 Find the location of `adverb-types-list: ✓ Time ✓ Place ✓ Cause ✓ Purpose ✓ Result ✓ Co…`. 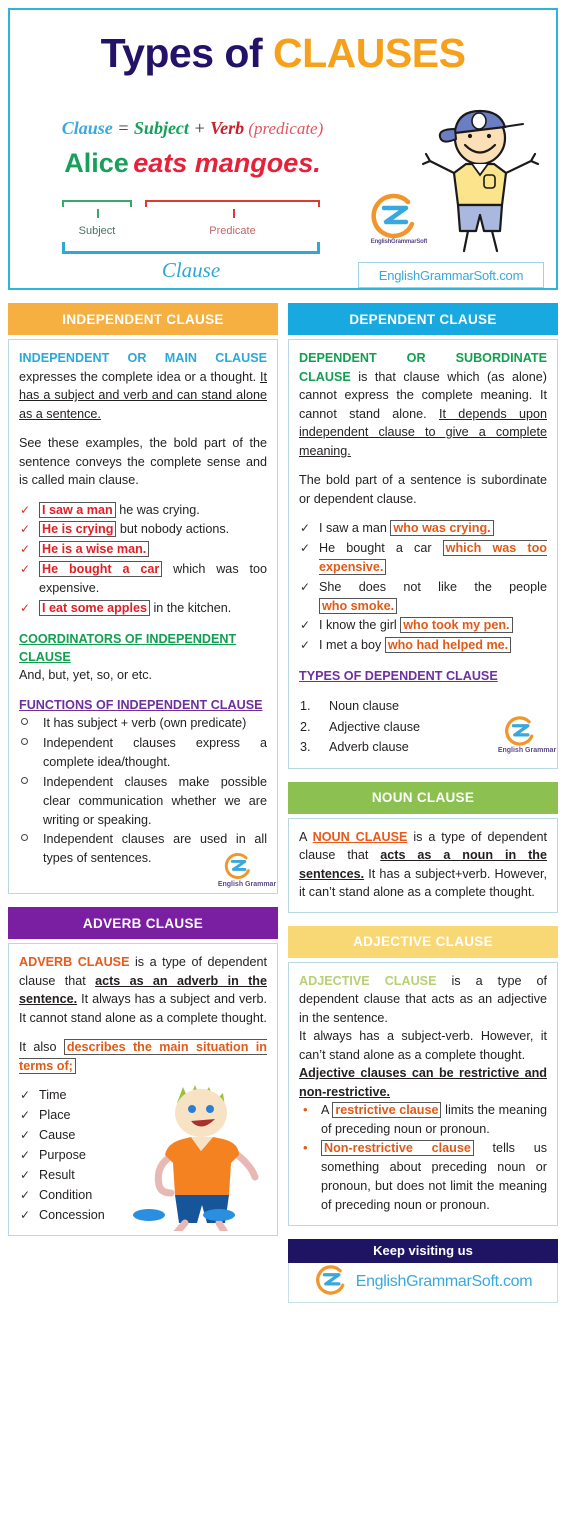

adverb-types-list: ✓ Time ✓ Place ✓ Cause ✓ Purpose ✓ Result ✓ Co… is located at coordinates (143, 1155).